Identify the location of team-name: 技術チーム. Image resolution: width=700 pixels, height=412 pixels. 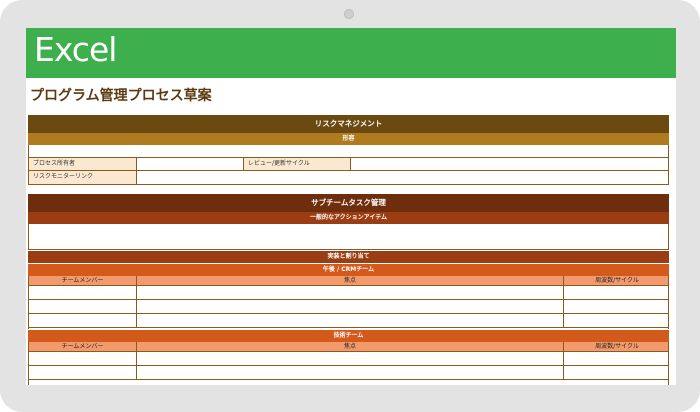
(348, 335).